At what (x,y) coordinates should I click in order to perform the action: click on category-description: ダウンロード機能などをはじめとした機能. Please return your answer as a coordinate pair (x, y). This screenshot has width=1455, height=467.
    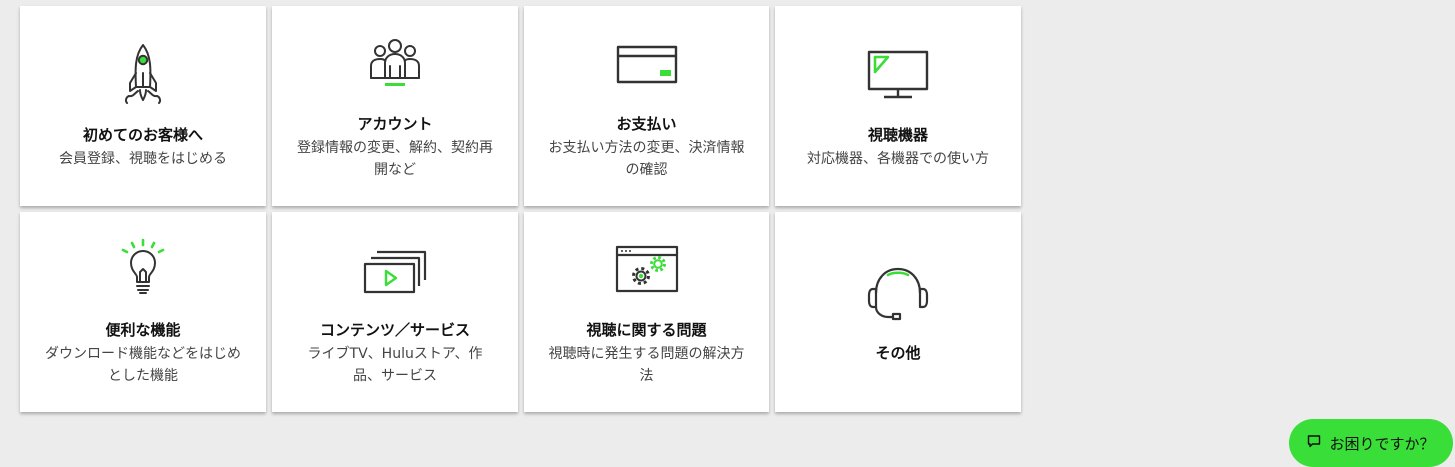
    Looking at the image, I should click on (143, 364).